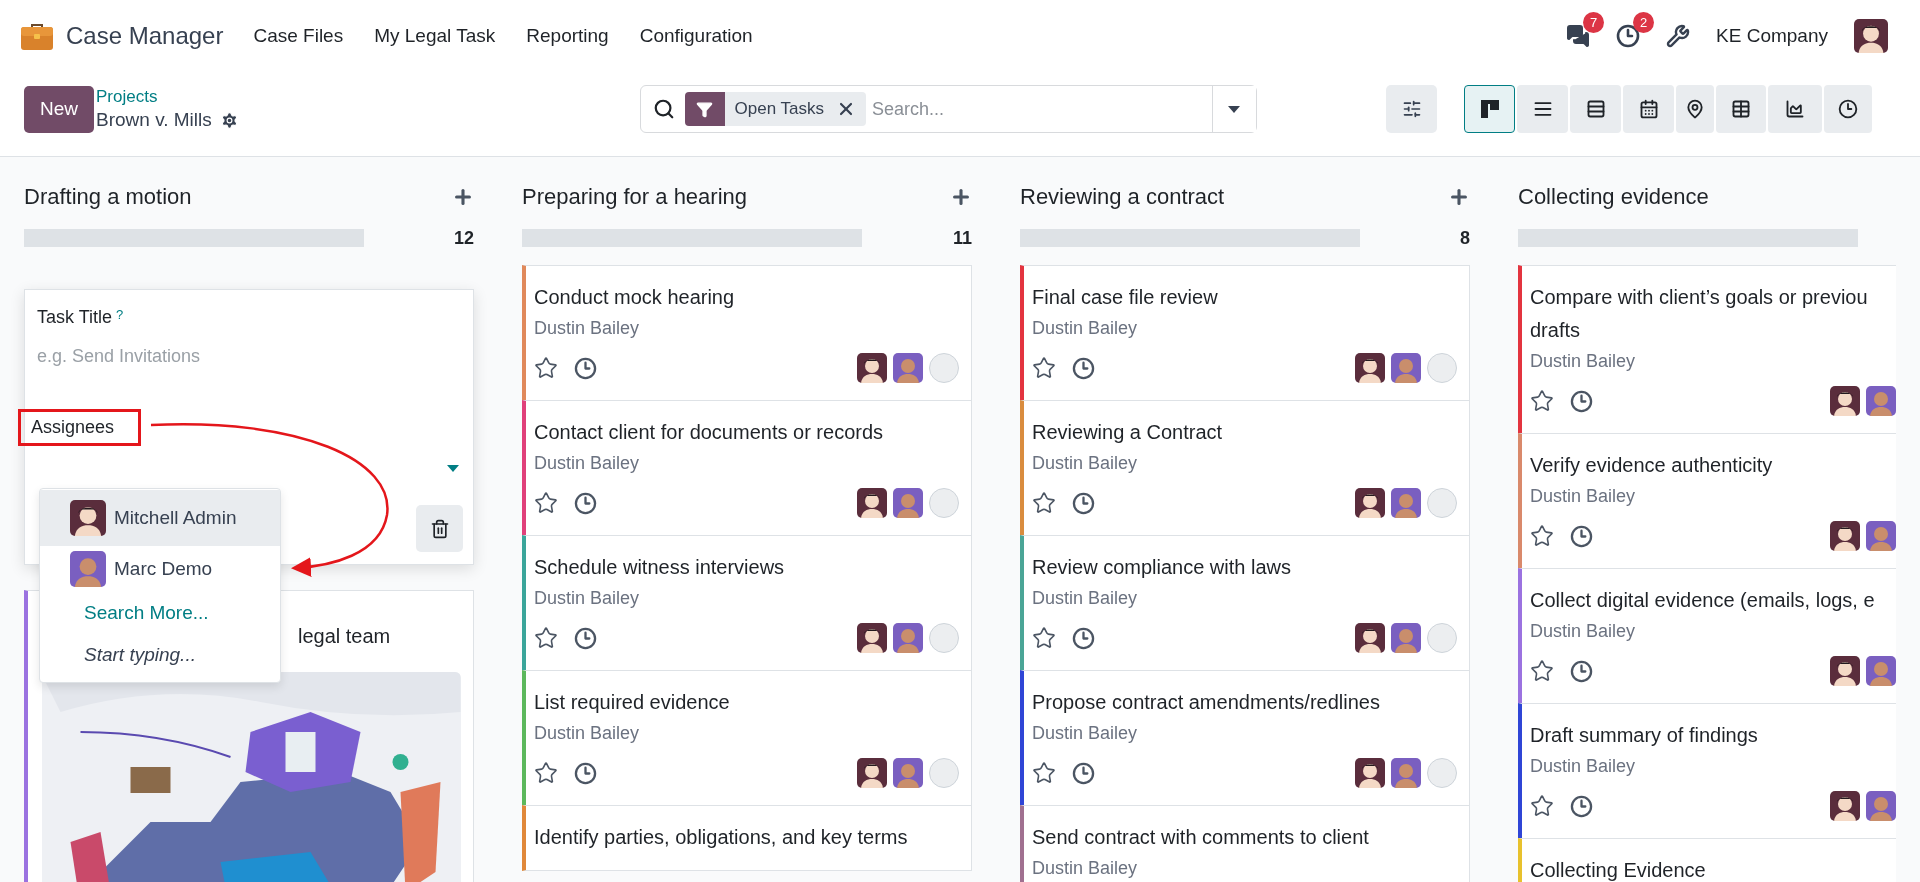  I want to click on delete-button, so click(439, 528).